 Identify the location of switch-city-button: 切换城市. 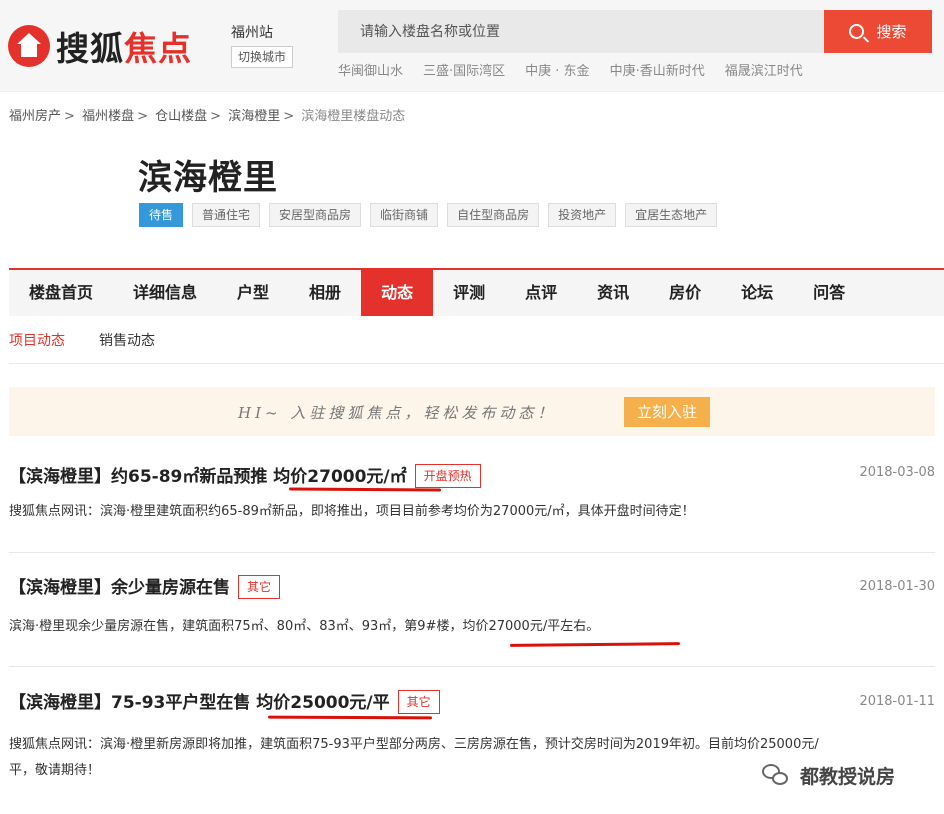
(262, 57).